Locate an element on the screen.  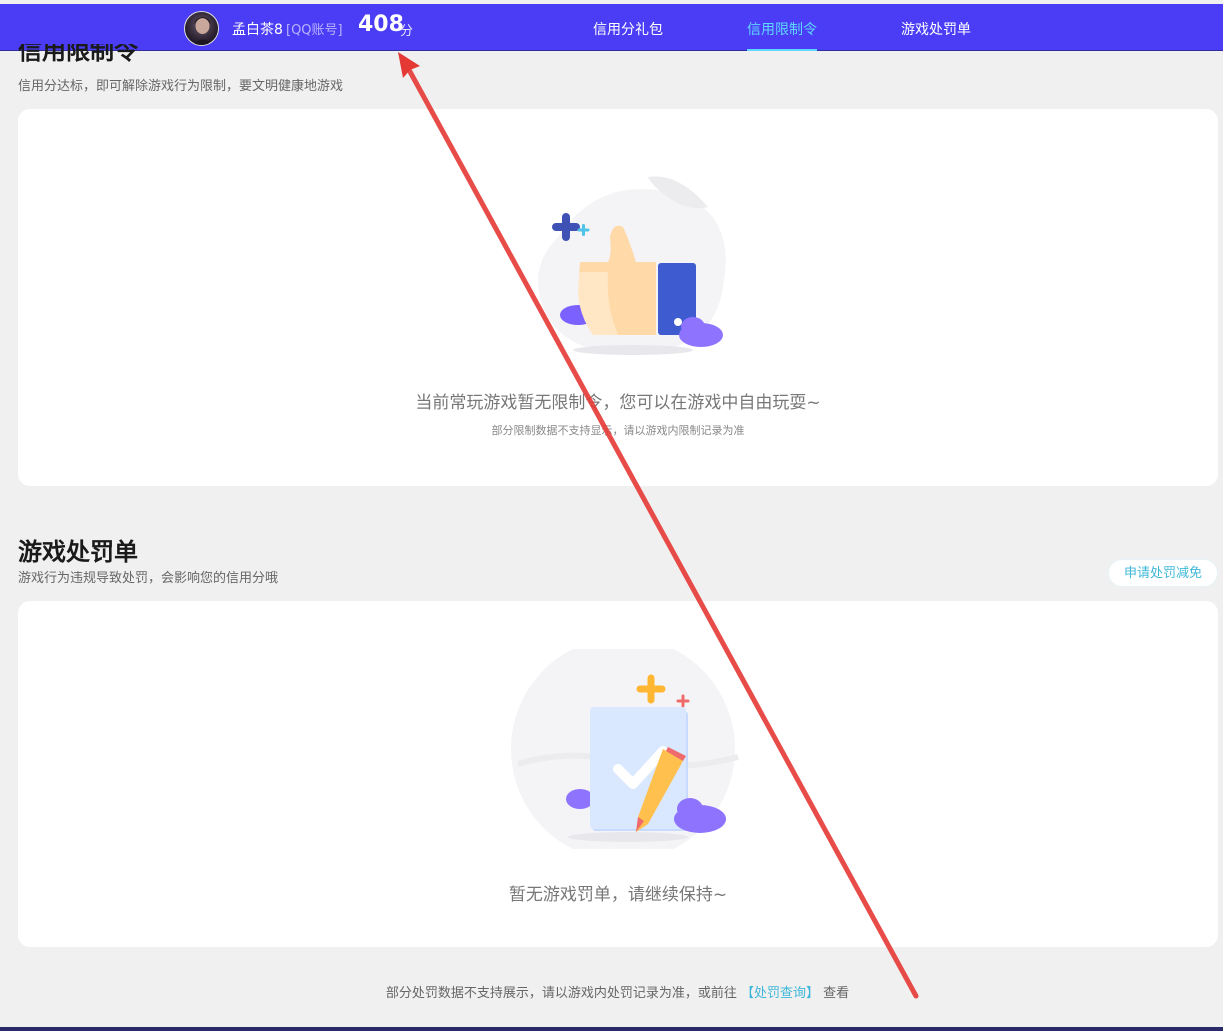
top-bar: 孟白茶8 [QQ账号] 408 分 信用分礼包 信用限制令 游戏处罚单 is located at coordinates (611, 27).